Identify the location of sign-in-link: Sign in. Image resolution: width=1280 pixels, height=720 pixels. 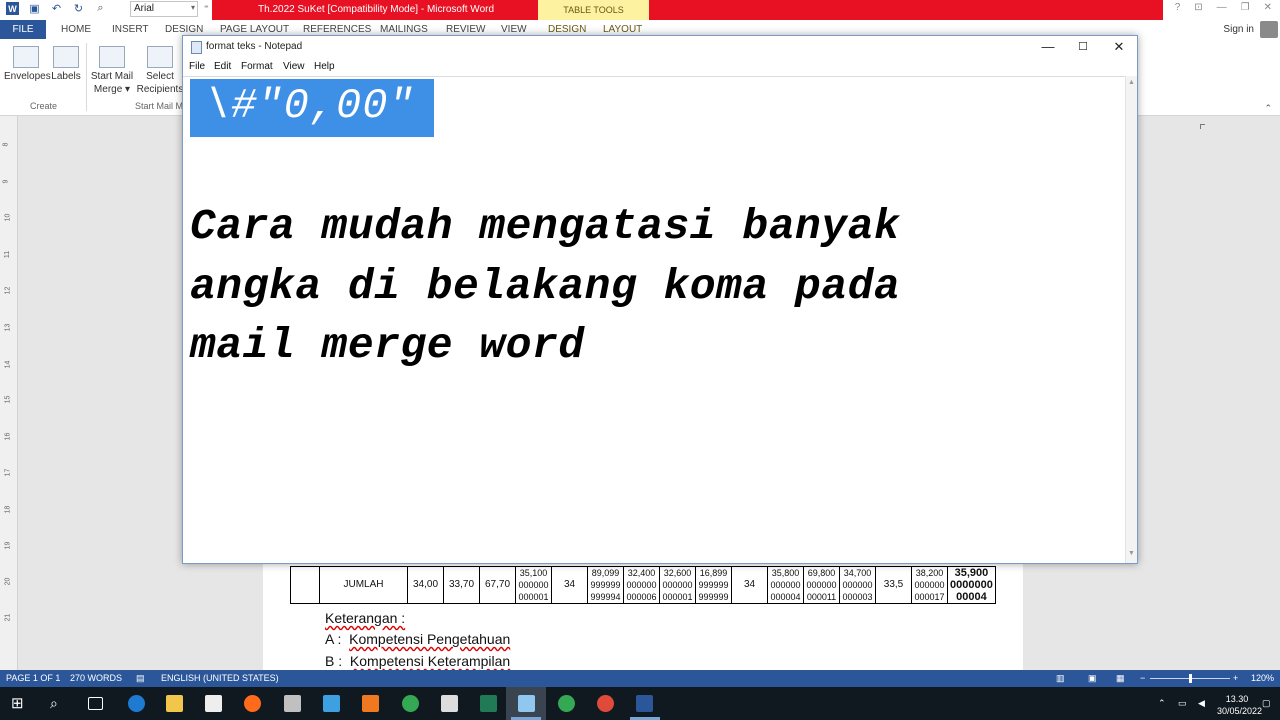
(1238, 29).